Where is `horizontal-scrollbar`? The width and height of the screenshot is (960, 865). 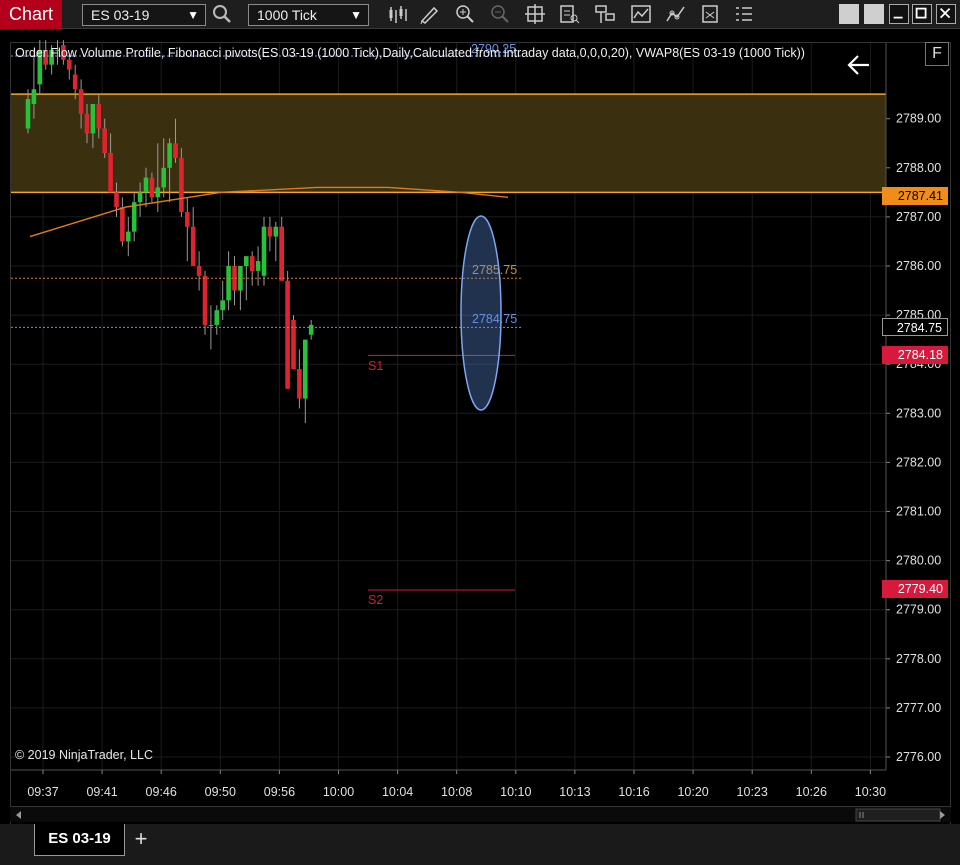
horizontal-scrollbar is located at coordinates (480, 814).